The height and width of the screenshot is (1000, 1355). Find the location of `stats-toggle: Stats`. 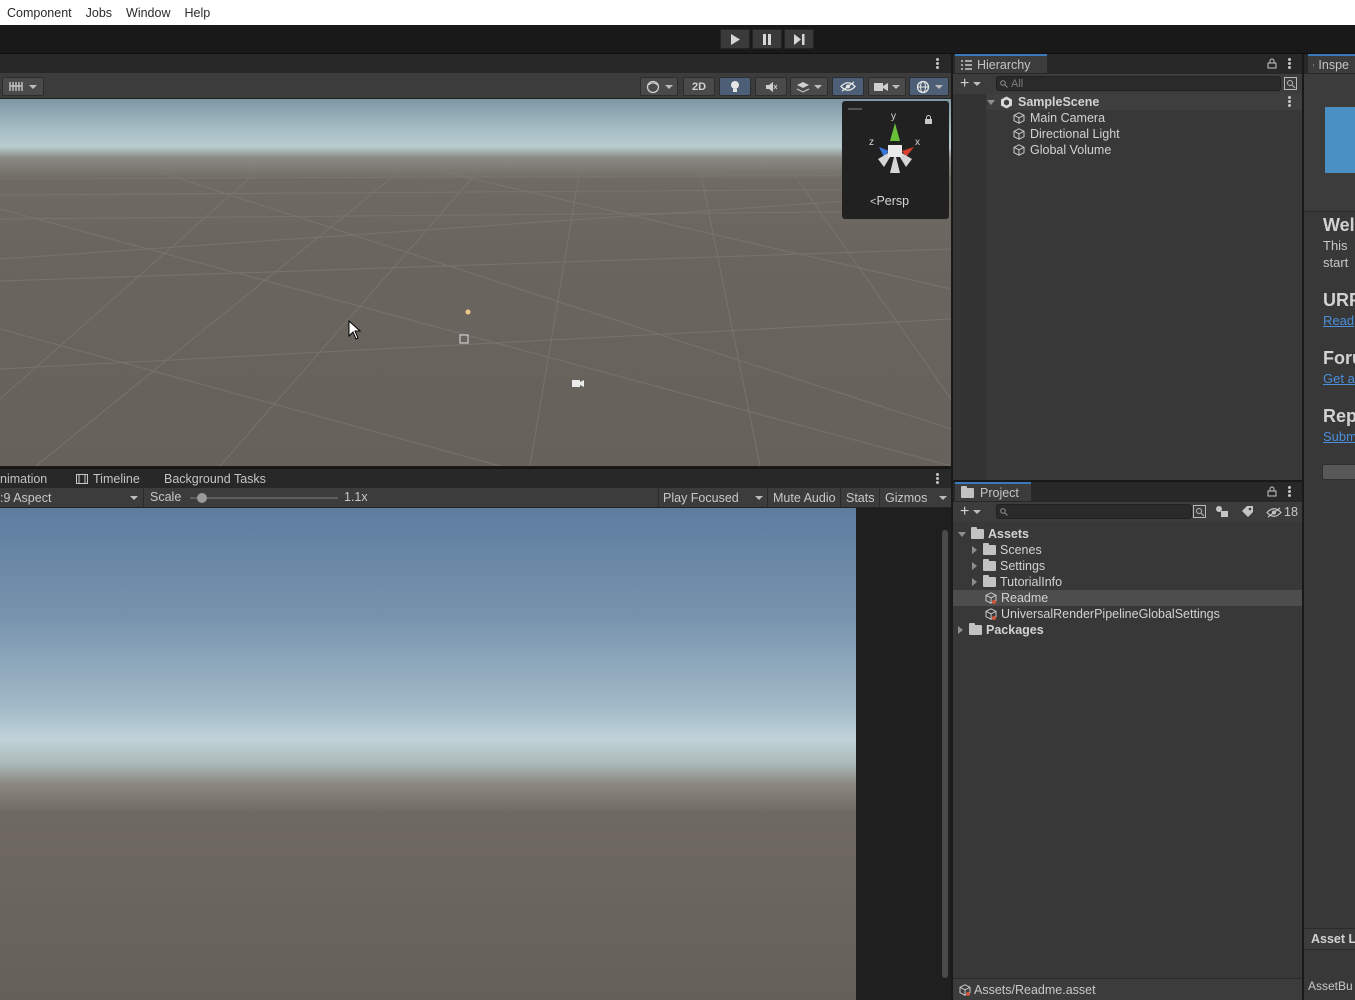

stats-toggle: Stats is located at coordinates (861, 498).